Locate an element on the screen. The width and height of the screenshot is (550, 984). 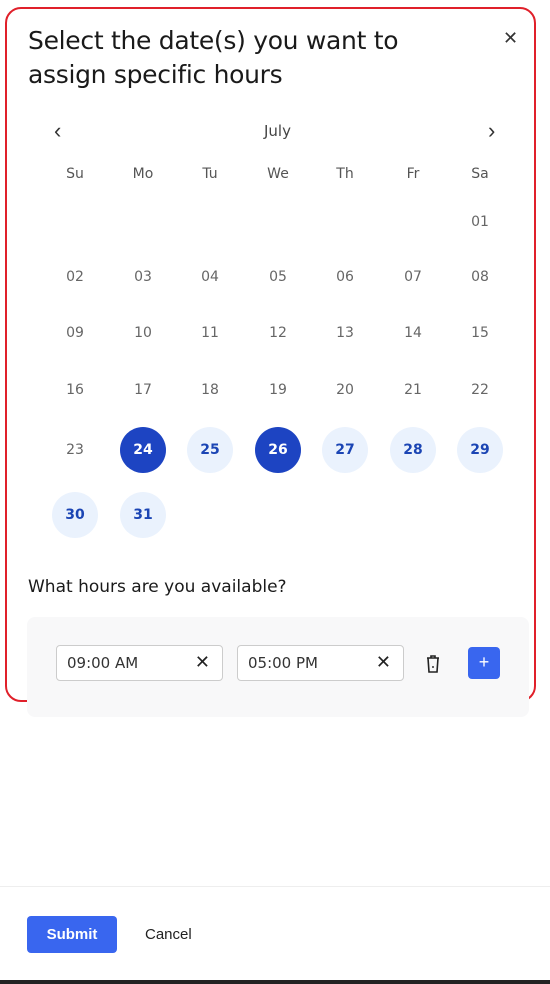
calendar-day-14: 14 is located at coordinates (413, 333).